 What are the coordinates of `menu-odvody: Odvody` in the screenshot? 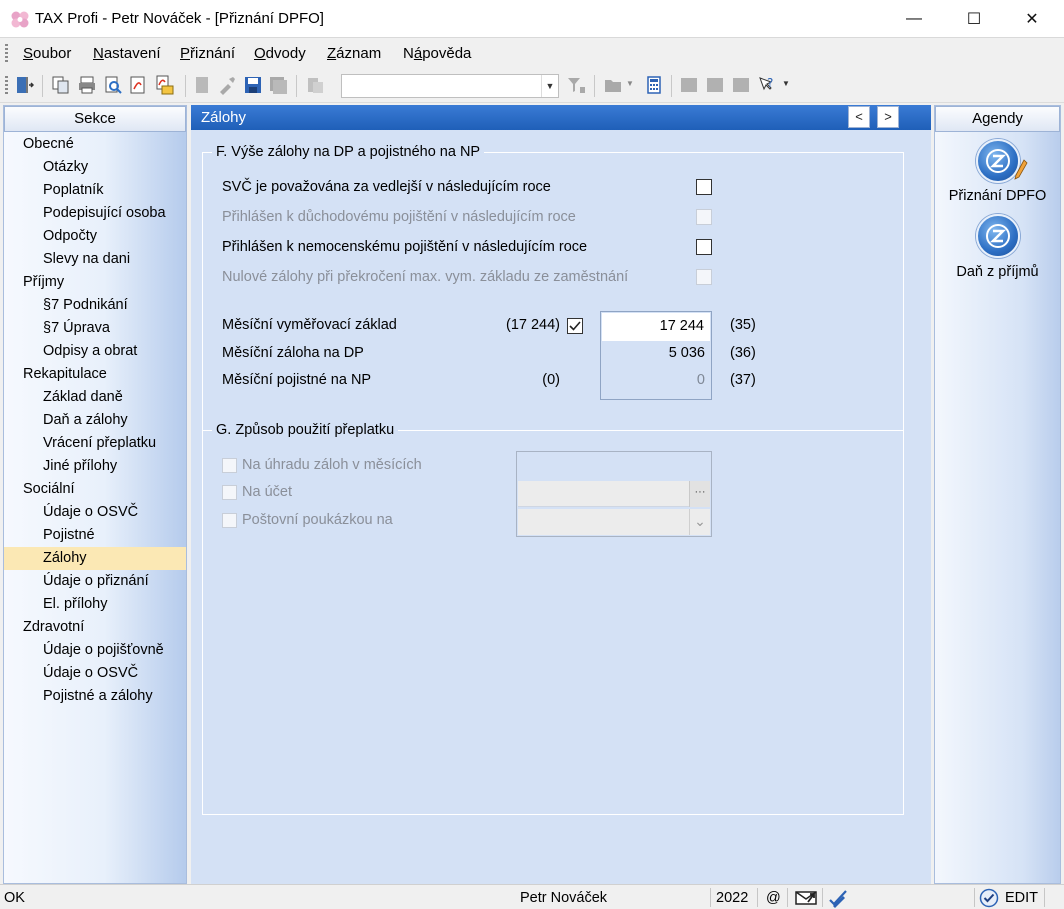 It's located at (280, 53).